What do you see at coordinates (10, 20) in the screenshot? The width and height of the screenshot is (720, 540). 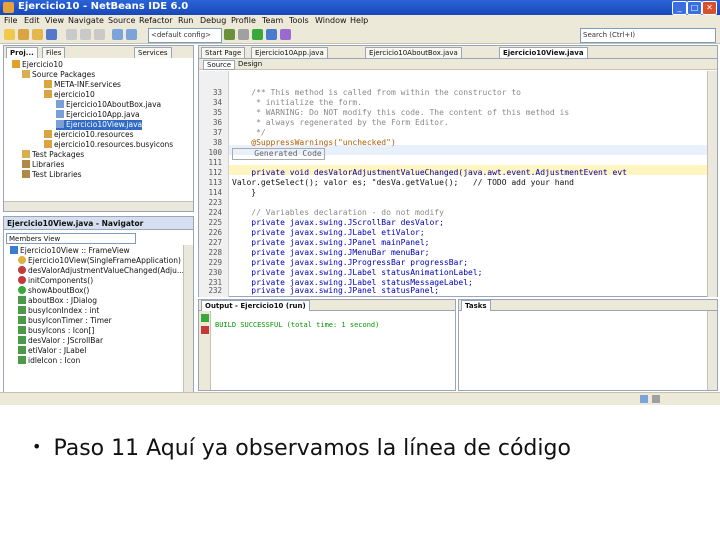 I see `menu-file: File` at bounding box center [10, 20].